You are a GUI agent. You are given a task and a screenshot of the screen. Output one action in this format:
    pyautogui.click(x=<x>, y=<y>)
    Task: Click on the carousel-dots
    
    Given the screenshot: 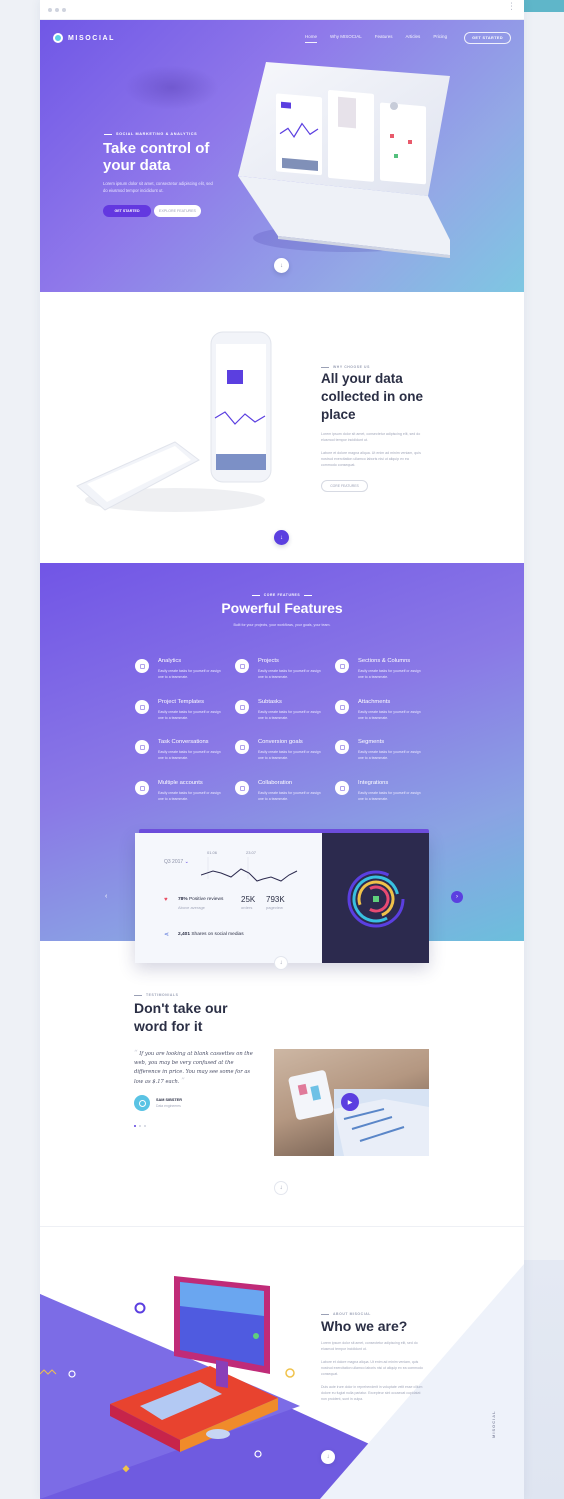 What is the action you would take?
    pyautogui.click(x=141, y=1126)
    